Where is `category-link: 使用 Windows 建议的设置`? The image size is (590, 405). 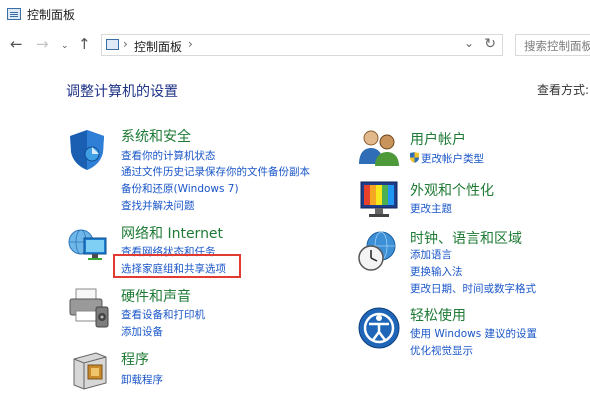 category-link: 使用 Windows 建议的设置 is located at coordinates (473, 333).